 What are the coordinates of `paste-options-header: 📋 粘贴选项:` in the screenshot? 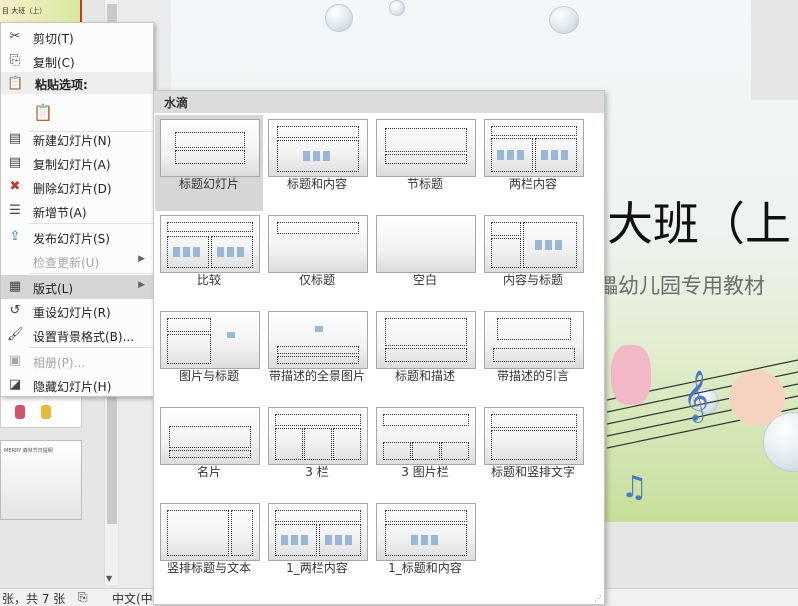 It's located at (77, 83).